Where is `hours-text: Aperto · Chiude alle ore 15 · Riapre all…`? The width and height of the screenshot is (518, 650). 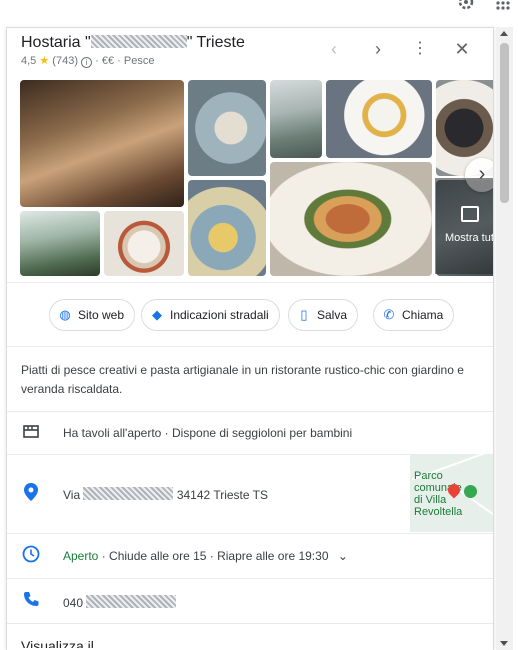 hours-text: Aperto · Chiude alle ore 15 · Riapre all… is located at coordinates (205, 556).